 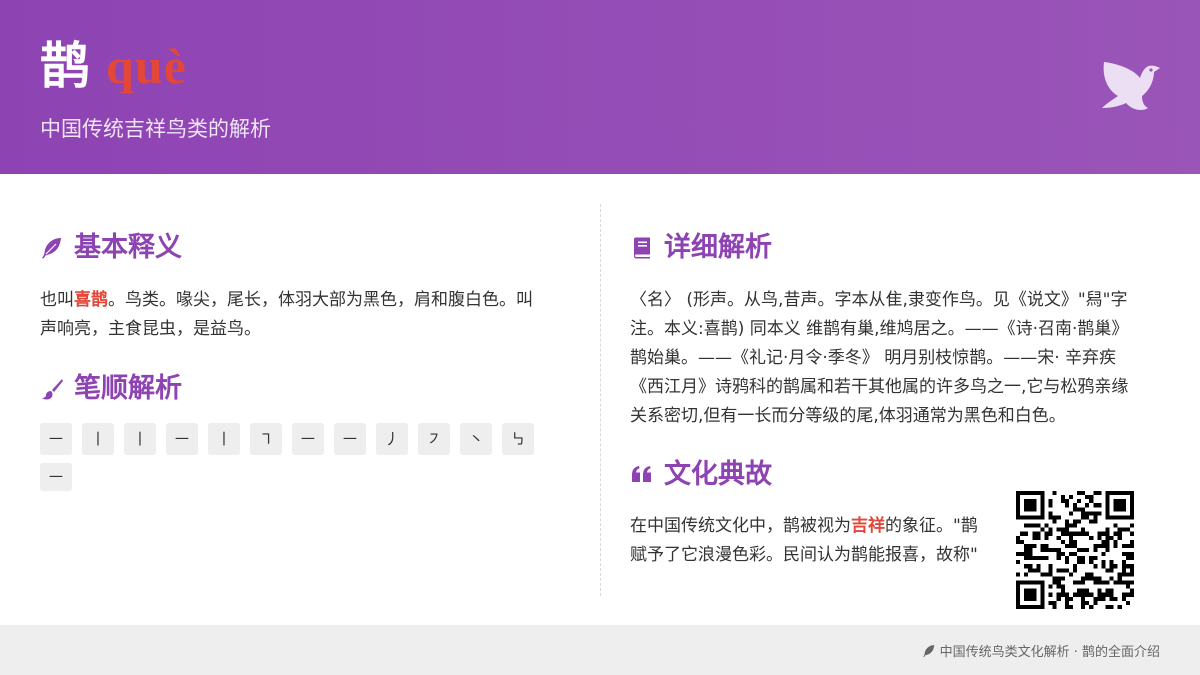 What do you see at coordinates (1075, 550) in the screenshot?
I see `qr-code-icon` at bounding box center [1075, 550].